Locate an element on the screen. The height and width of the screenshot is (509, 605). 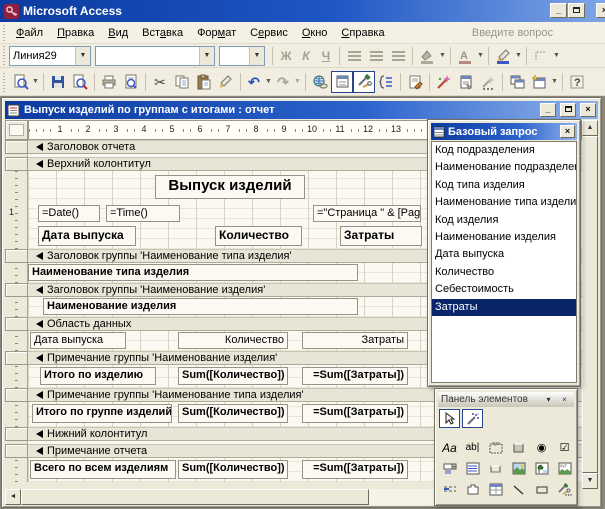
line-color-dropdown: ▼ is located at coordinates (518, 56).